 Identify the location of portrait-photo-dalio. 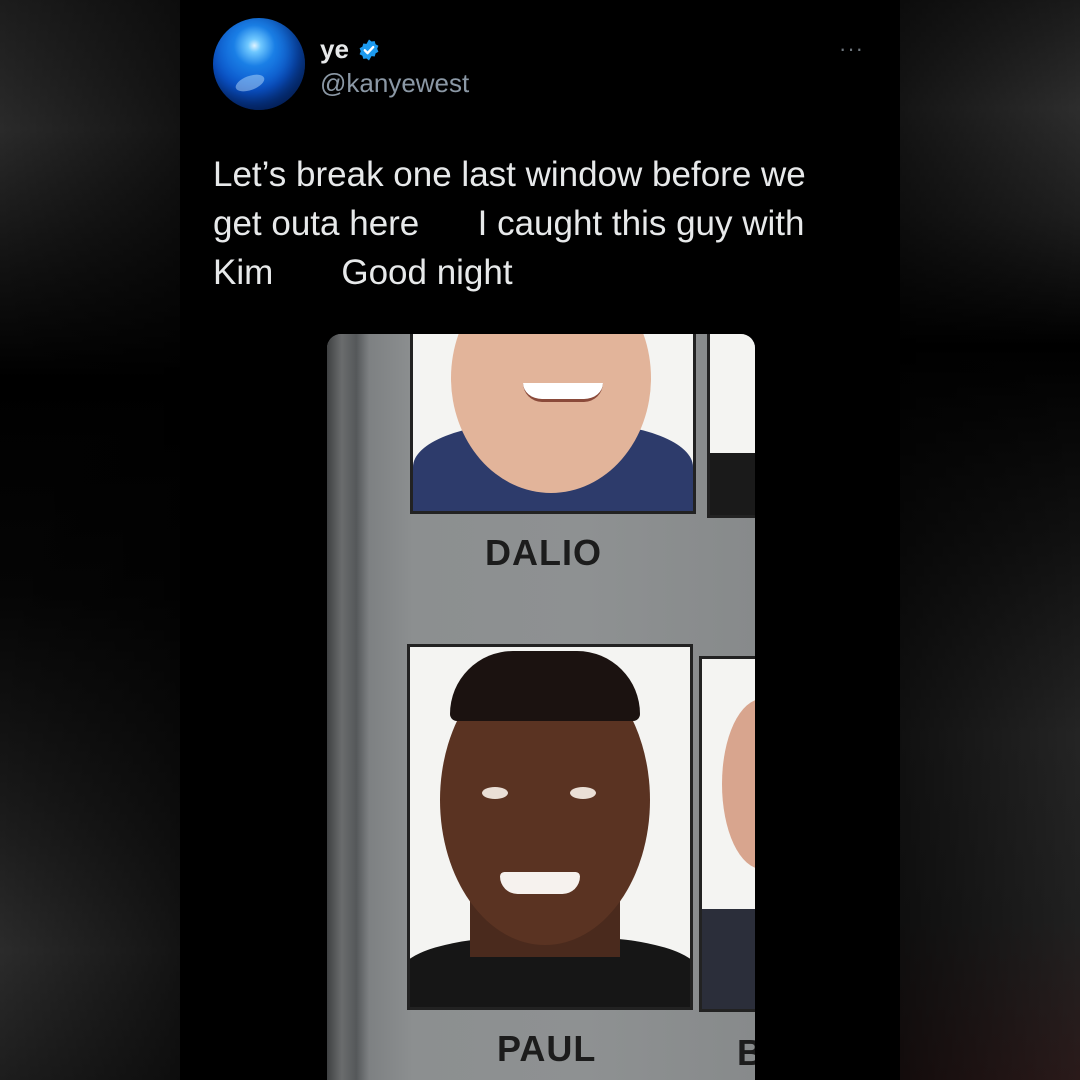
(553, 424).